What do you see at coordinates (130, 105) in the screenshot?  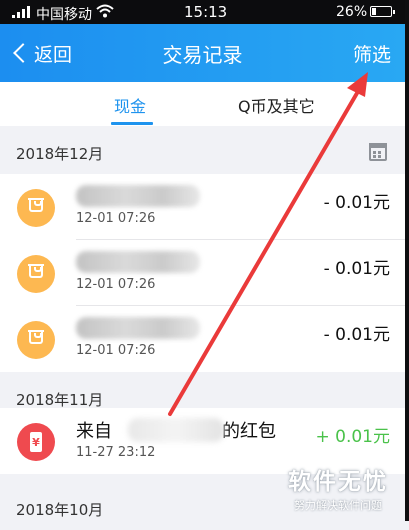 I see `tab-cash: 现金` at bounding box center [130, 105].